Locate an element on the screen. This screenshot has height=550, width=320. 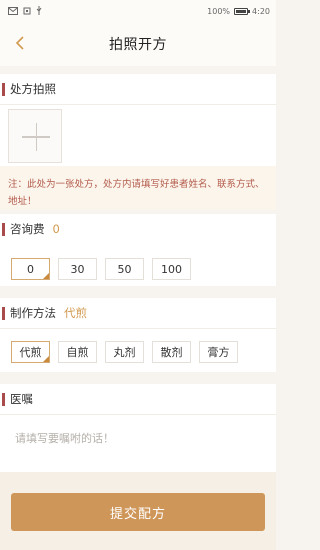
method-section: 制作方法 代煎 代煎 自煎 丸剂 散剂 膏方 is located at coordinates (138, 335).